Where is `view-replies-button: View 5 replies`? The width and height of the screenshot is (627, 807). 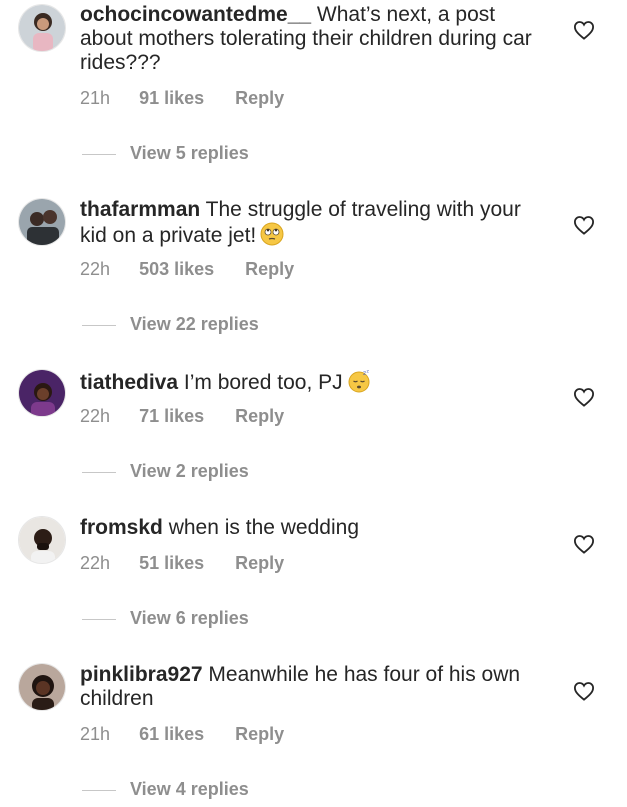
view-replies-button: View 5 replies is located at coordinates (165, 153).